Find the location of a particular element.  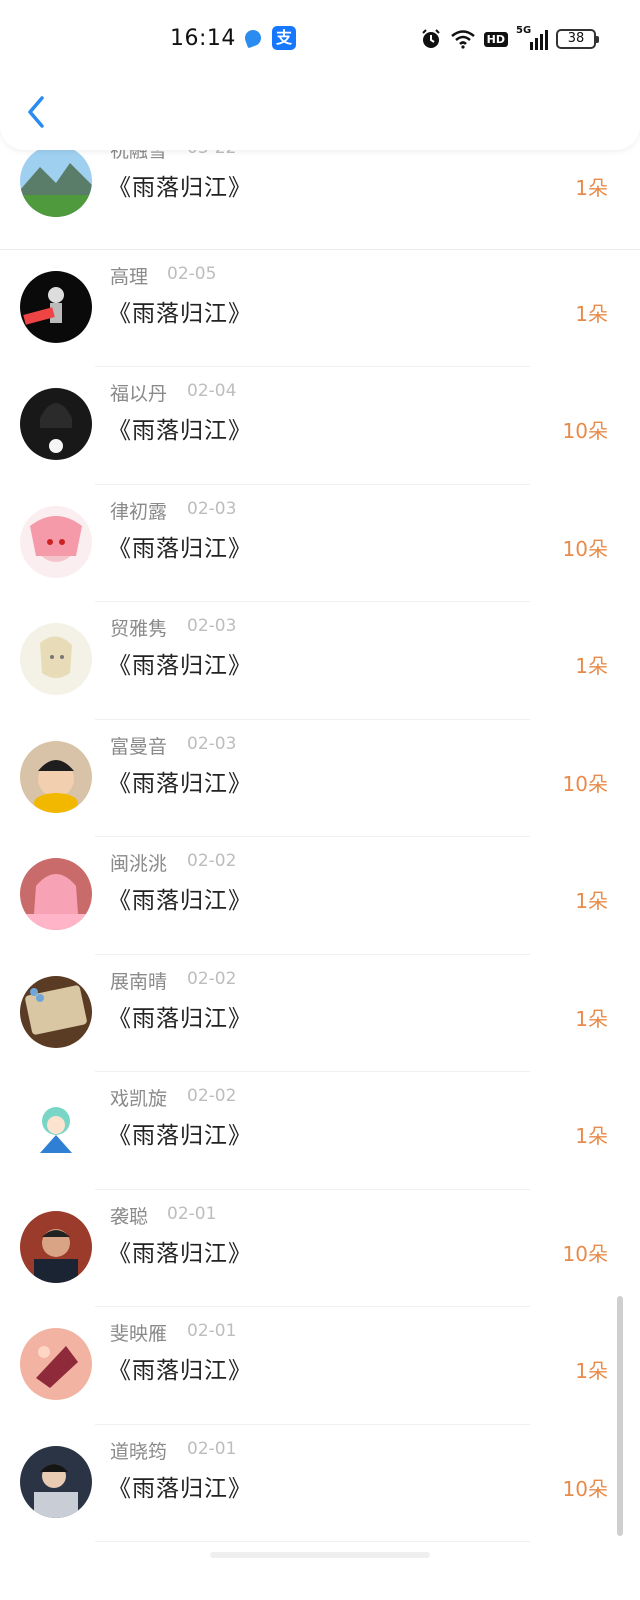

divider is located at coordinates (312, 1541).